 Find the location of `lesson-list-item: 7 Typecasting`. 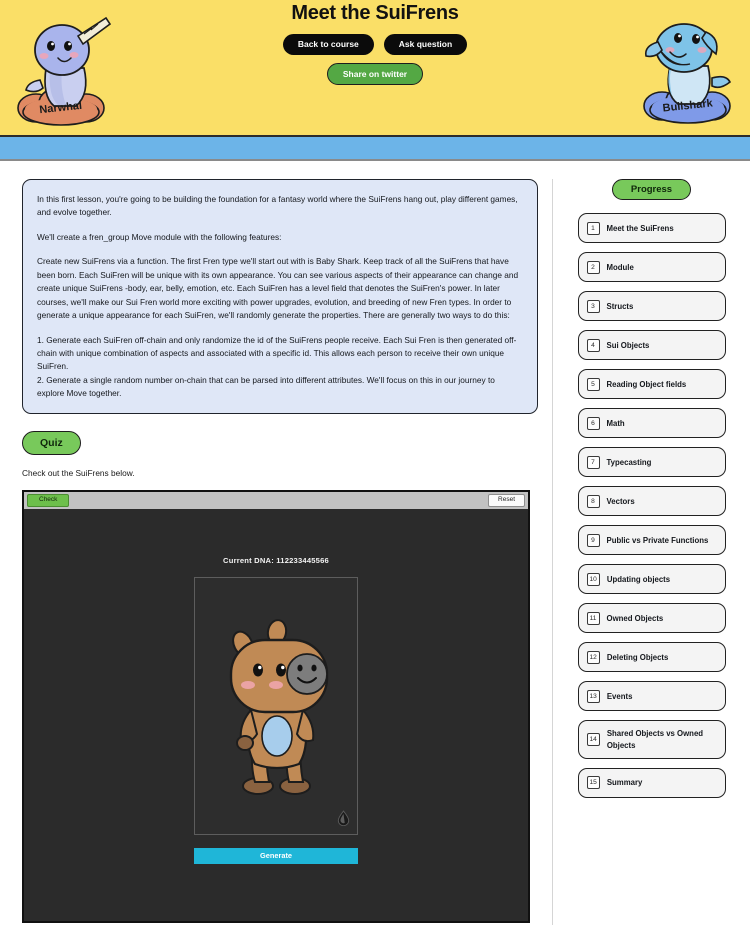

lesson-list-item: 7 Typecasting is located at coordinates (651, 462).